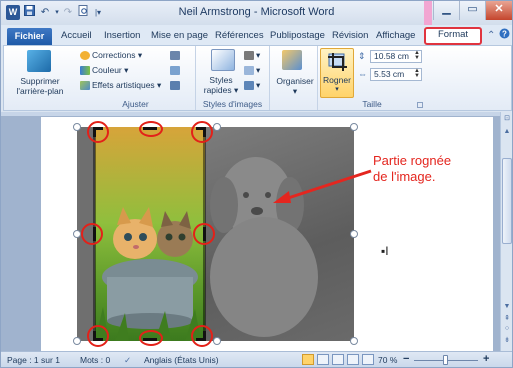 This screenshot has width=513, height=368. I want to click on group-remove-background: Supprimer l'arrière-plan, so click(40, 78).